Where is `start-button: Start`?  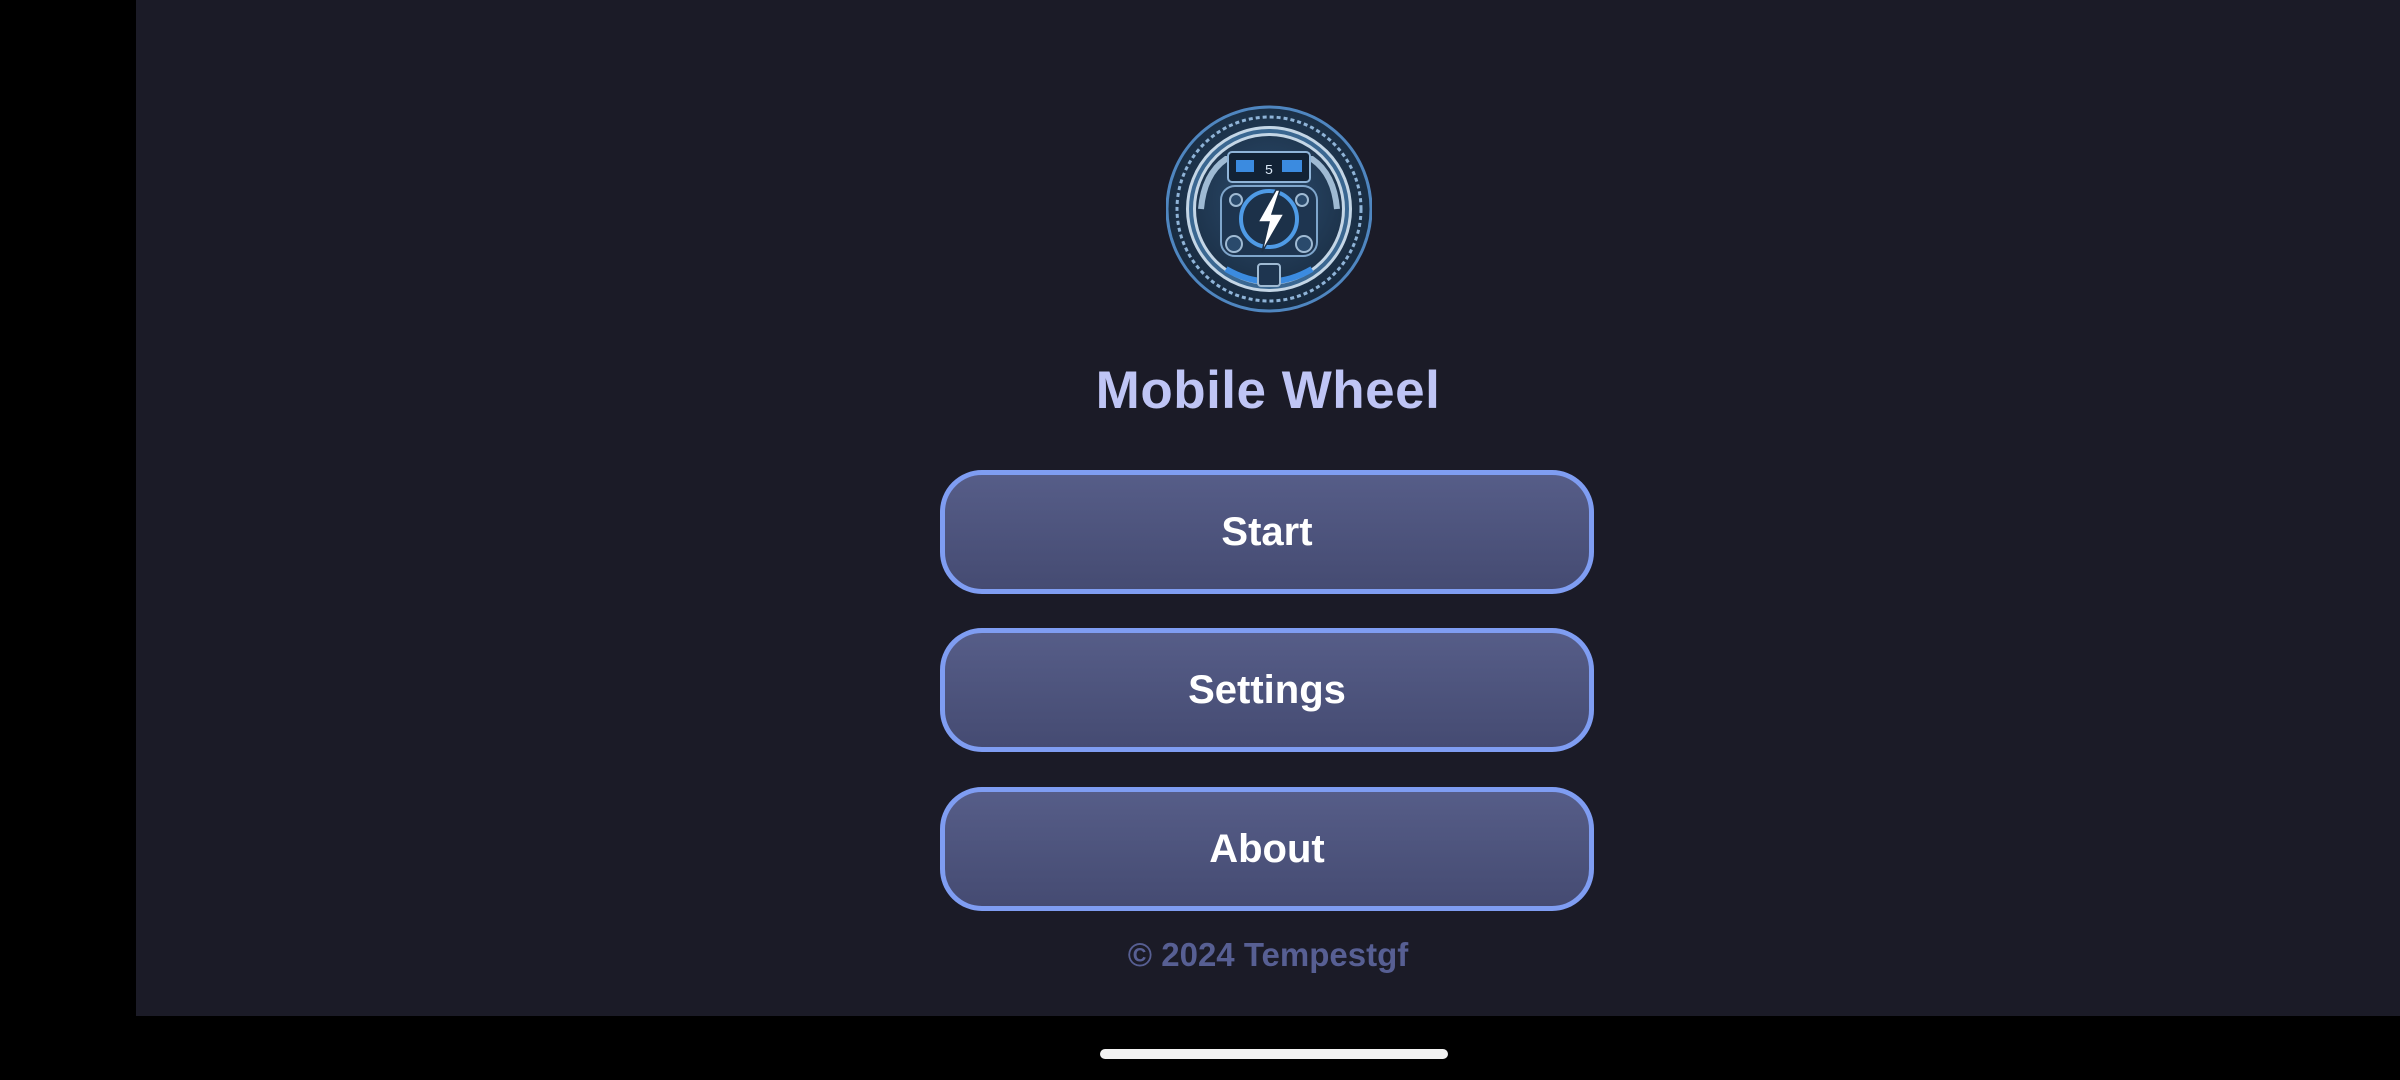 start-button: Start is located at coordinates (1267, 532).